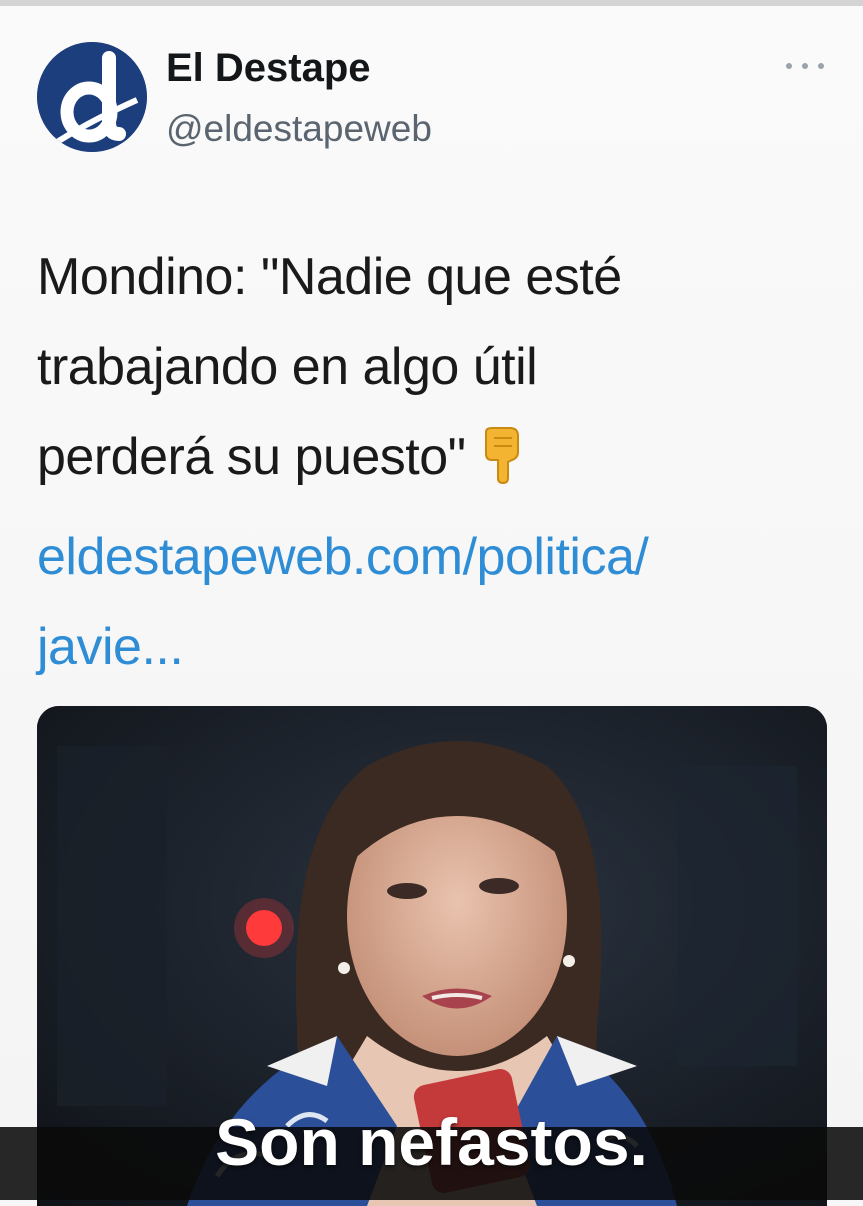 The image size is (863, 1206). What do you see at coordinates (299, 129) in the screenshot?
I see `author-handle: @eldestapeweb` at bounding box center [299, 129].